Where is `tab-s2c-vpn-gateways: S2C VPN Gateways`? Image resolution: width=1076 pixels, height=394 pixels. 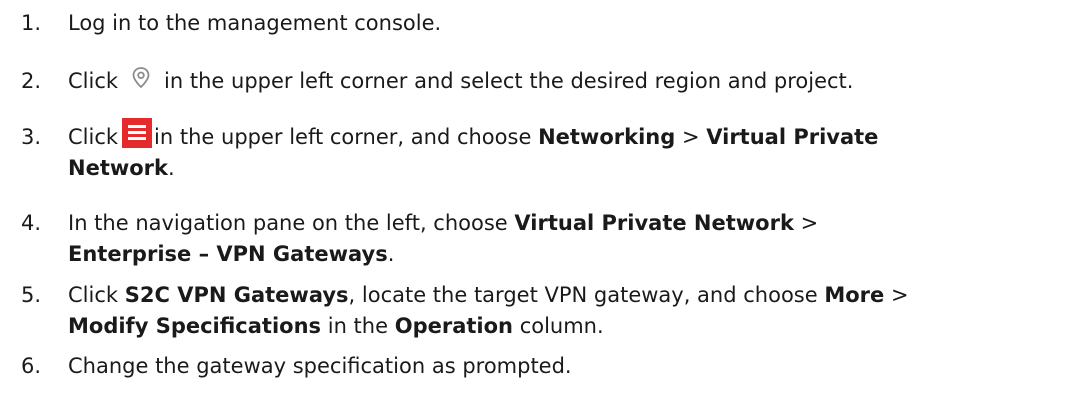 tab-s2c-vpn-gateways: S2C VPN Gateways is located at coordinates (236, 295).